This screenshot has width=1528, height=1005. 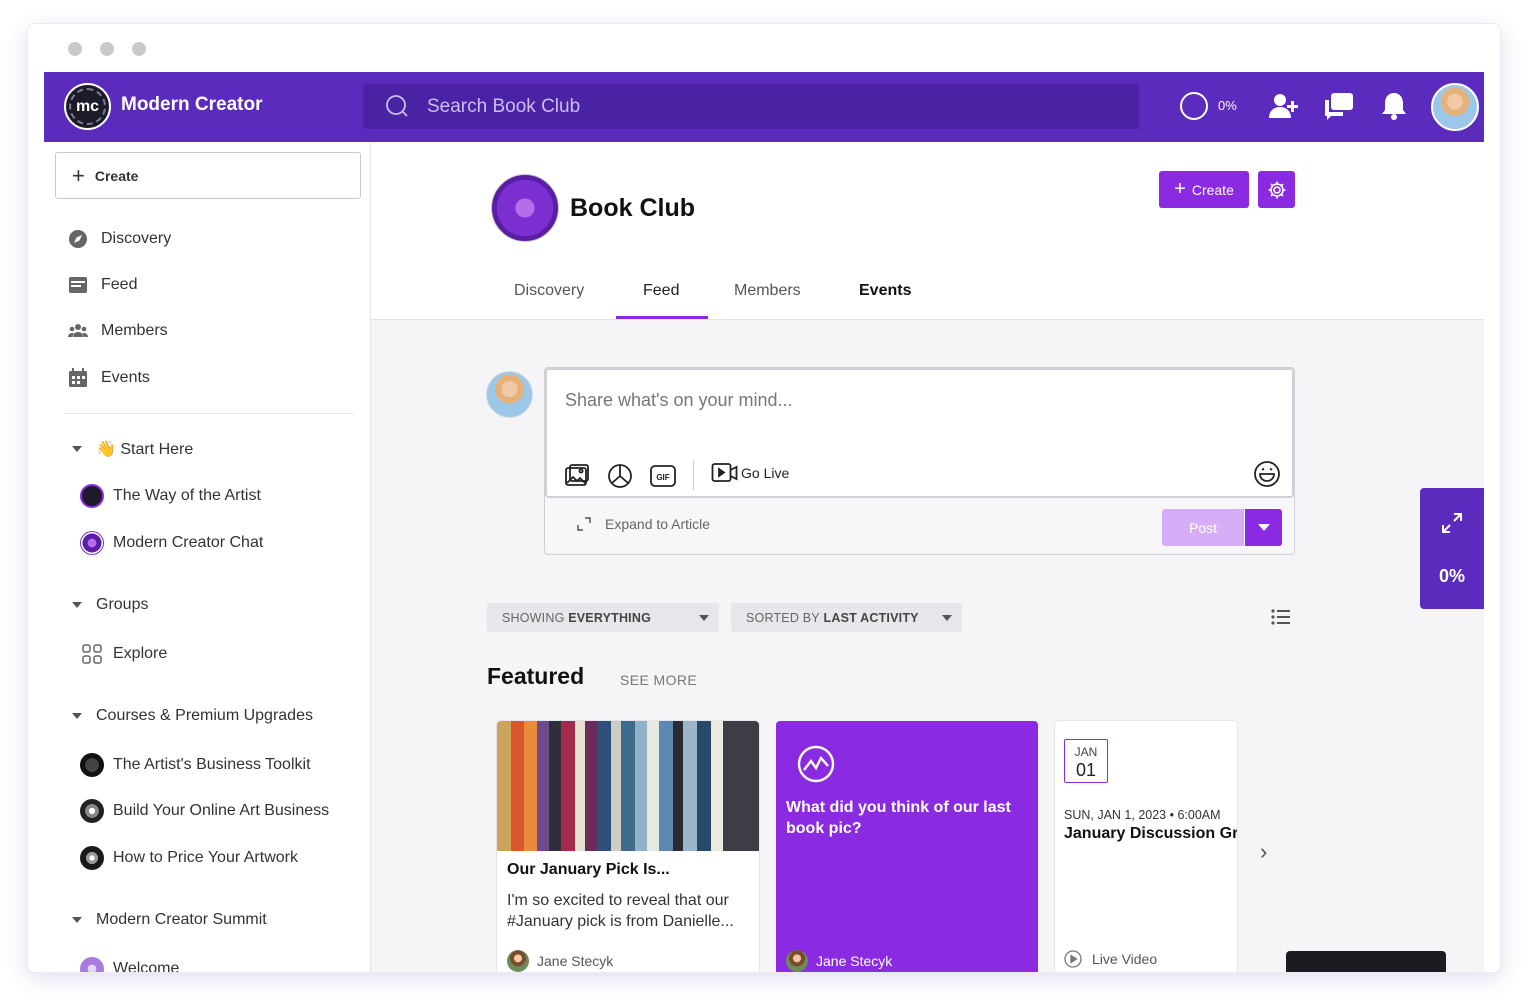 I want to click on filter-sorted-prefix: SORTED BY, so click(x=783, y=617).